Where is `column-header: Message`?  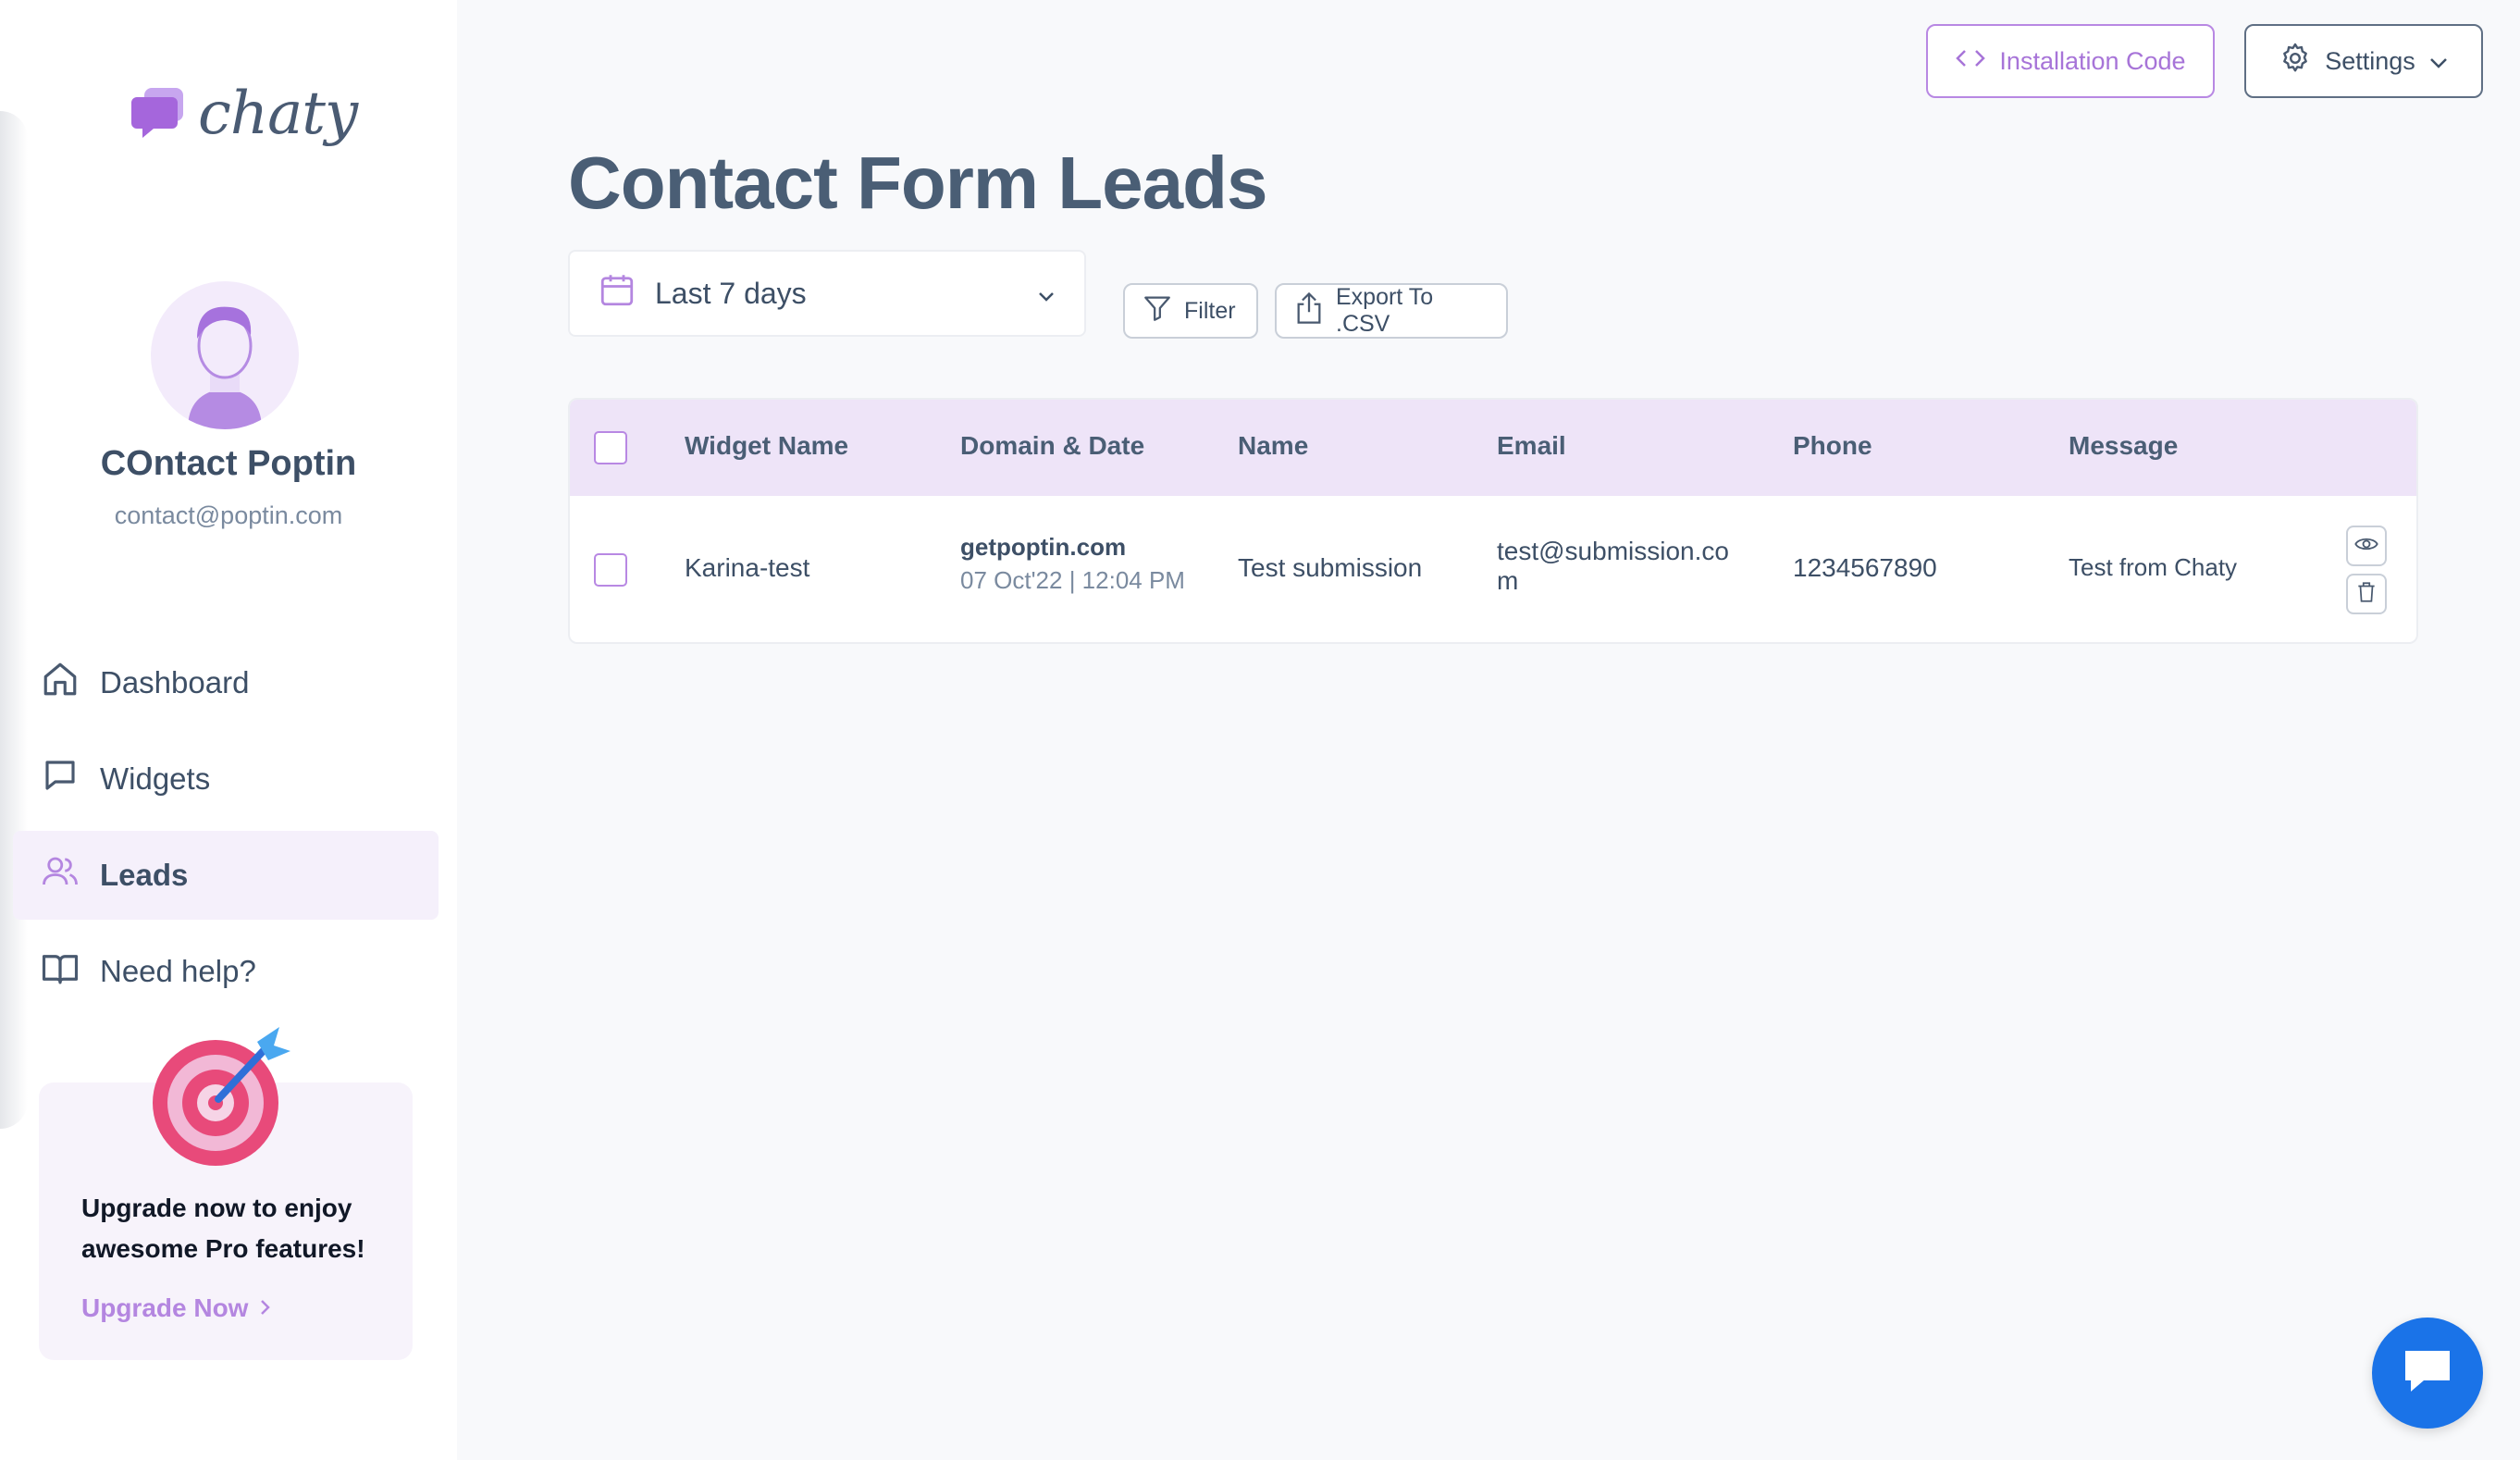 column-header: Message is located at coordinates (2124, 445).